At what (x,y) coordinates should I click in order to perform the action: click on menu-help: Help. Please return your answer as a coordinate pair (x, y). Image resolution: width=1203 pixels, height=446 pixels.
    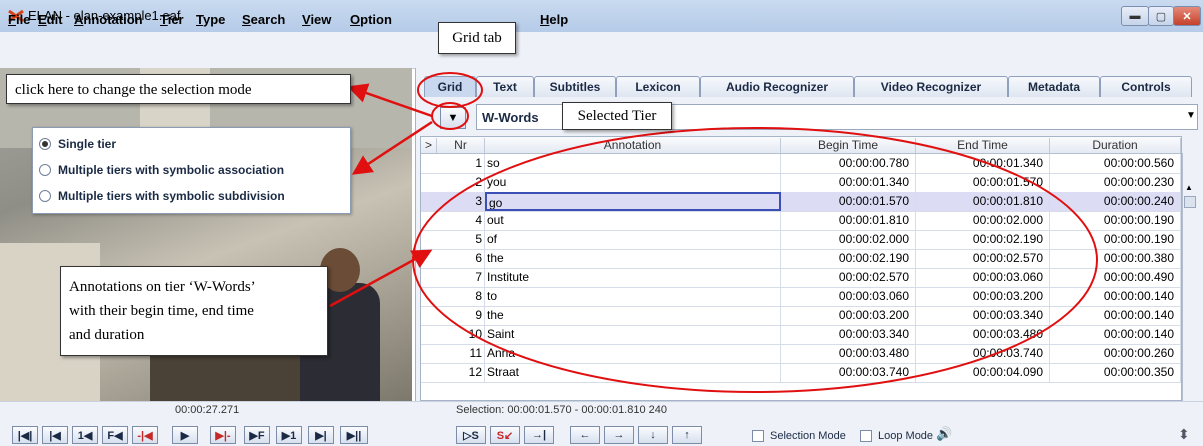
    Looking at the image, I should click on (554, 19).